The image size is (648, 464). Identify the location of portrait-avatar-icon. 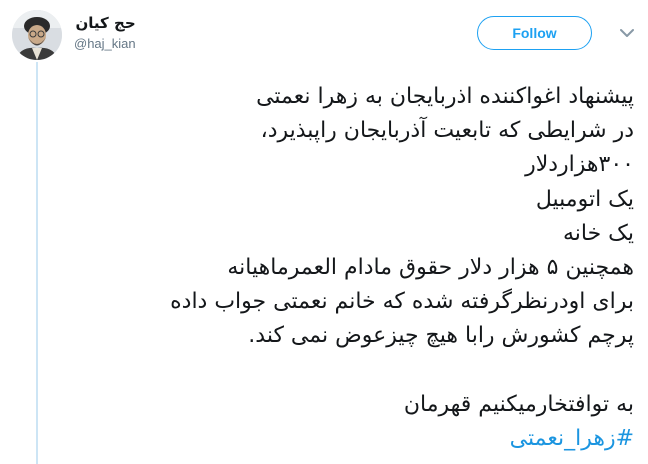
(37, 35).